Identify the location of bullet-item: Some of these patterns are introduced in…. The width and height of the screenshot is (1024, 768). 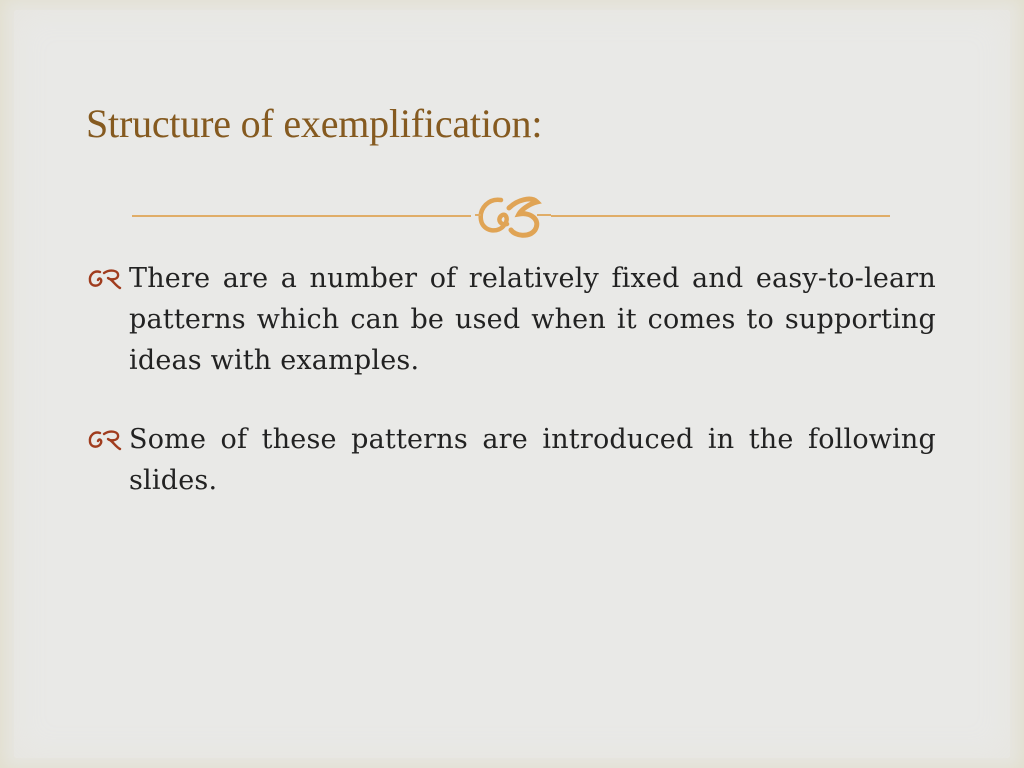
(511, 460).